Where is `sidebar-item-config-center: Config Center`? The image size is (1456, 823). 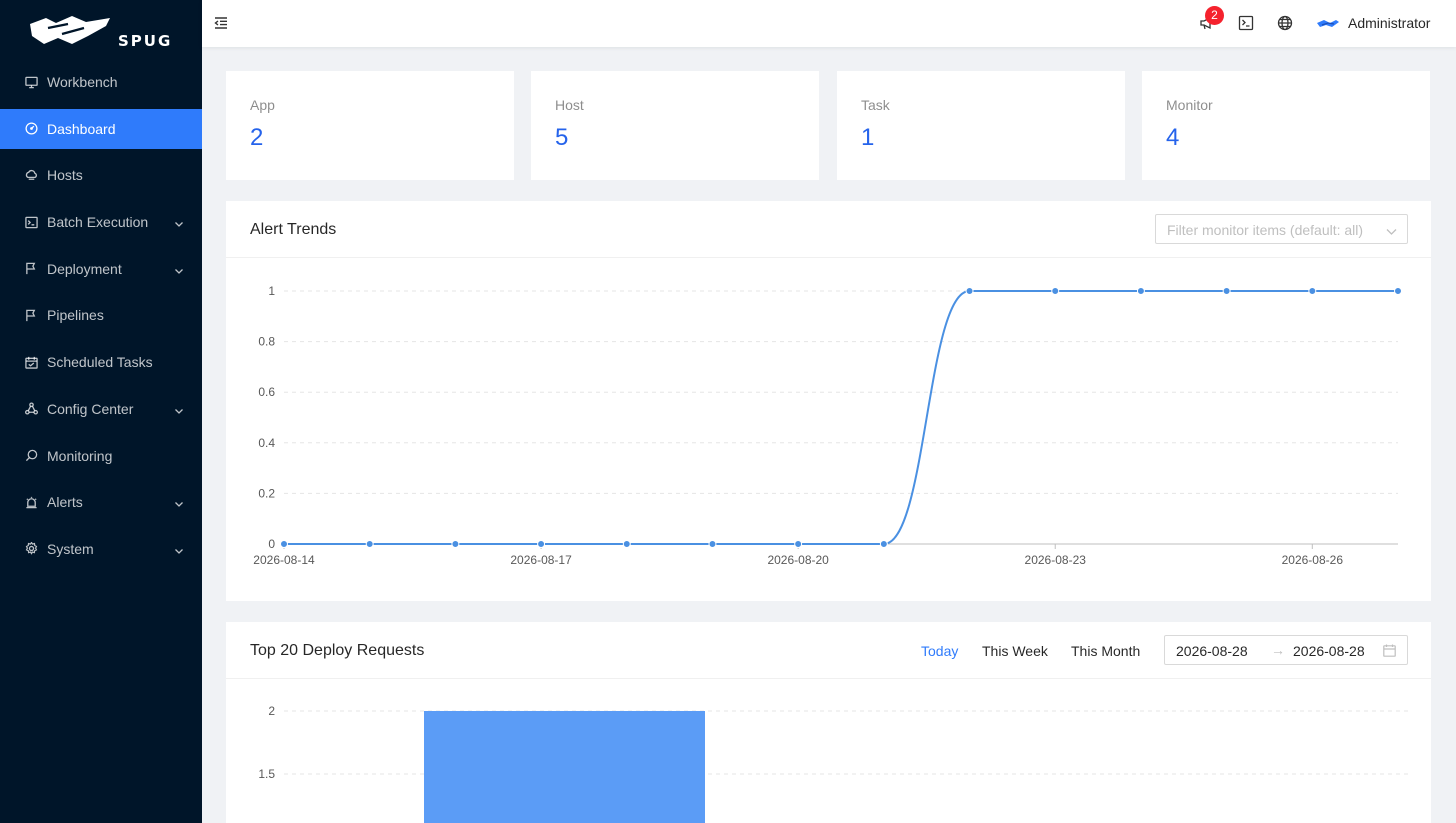
sidebar-item-config-center: Config Center is located at coordinates (101, 409).